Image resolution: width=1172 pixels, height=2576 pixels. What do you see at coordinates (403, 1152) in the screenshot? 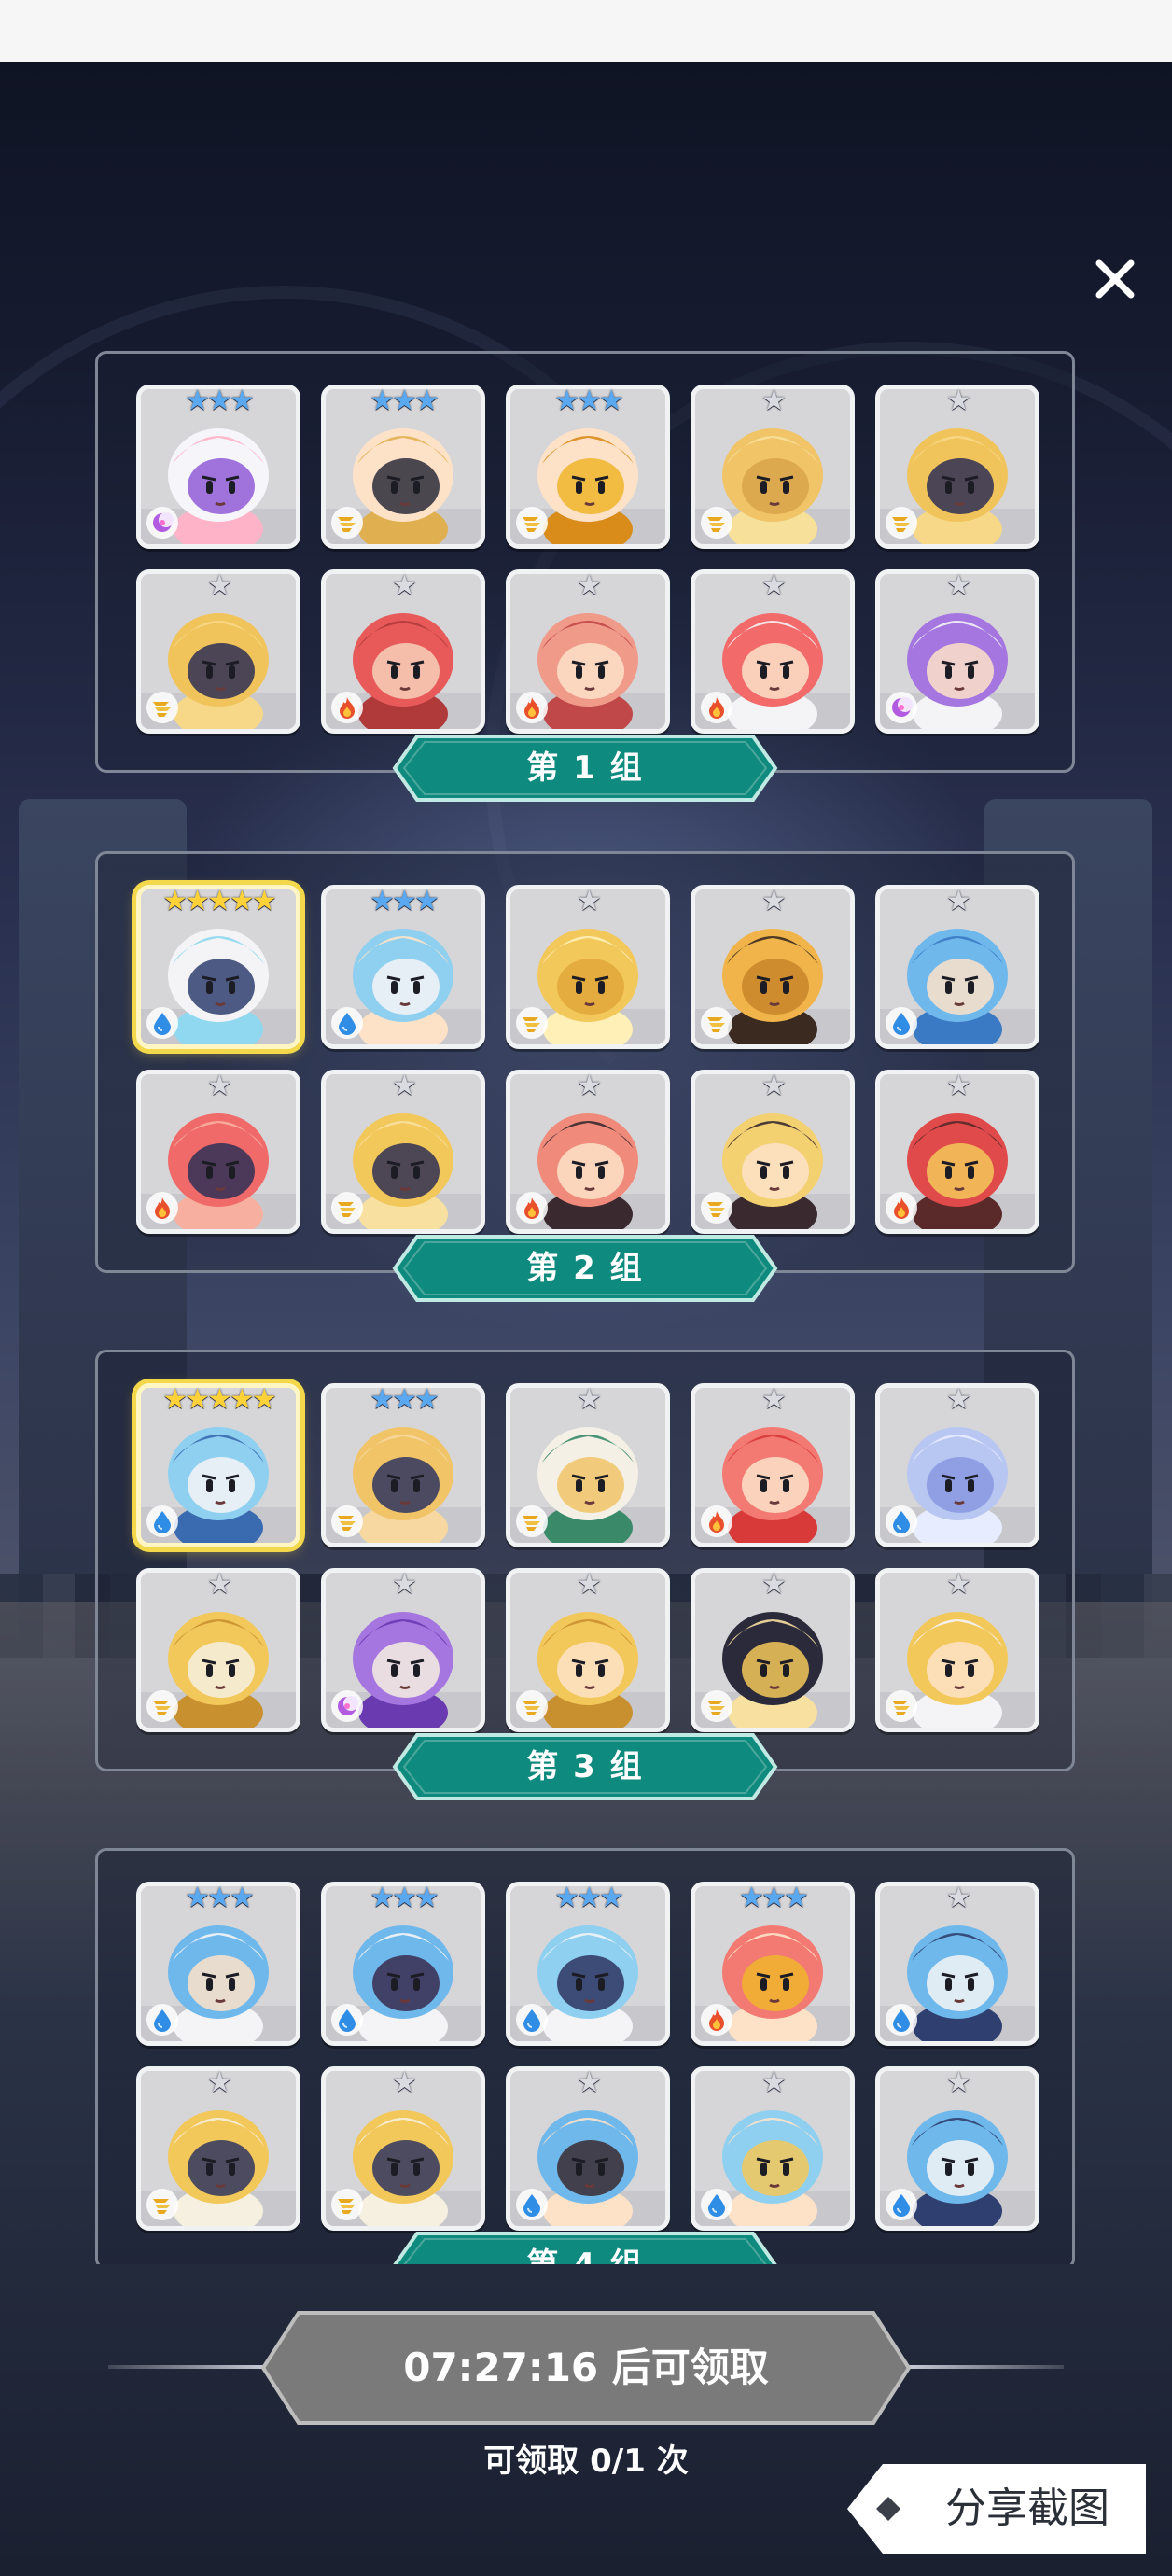
I see `hero-card-skull-gold: ★` at bounding box center [403, 1152].